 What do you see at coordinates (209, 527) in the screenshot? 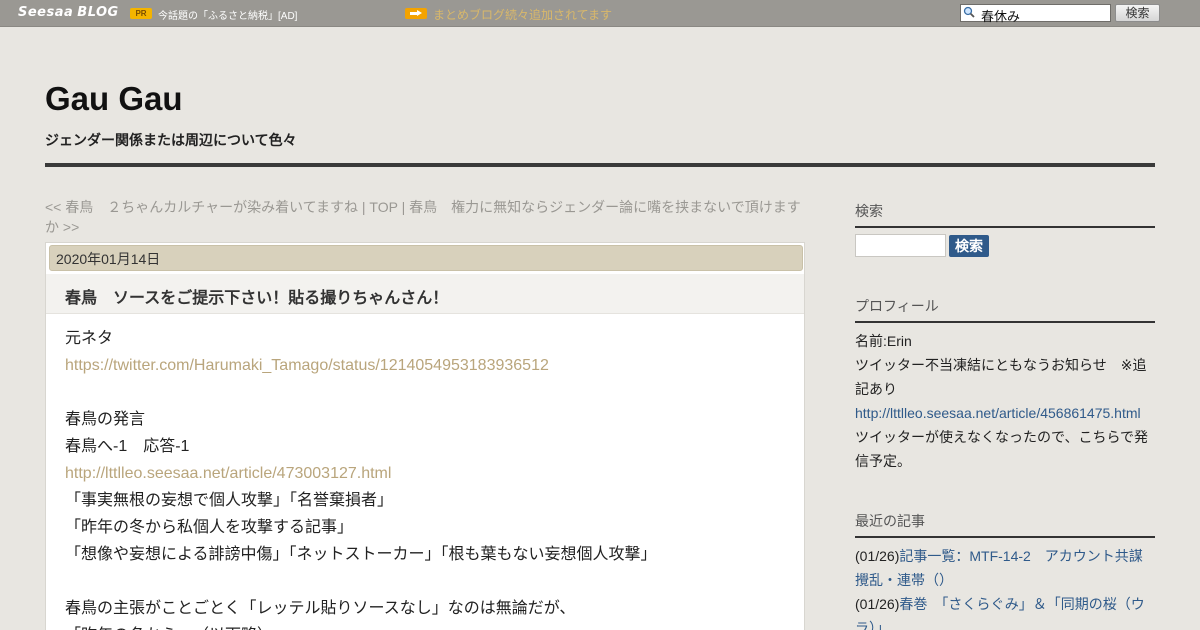
I see `body-line: 「昨年の冬から私個人を攻撃する記事」` at bounding box center [209, 527].